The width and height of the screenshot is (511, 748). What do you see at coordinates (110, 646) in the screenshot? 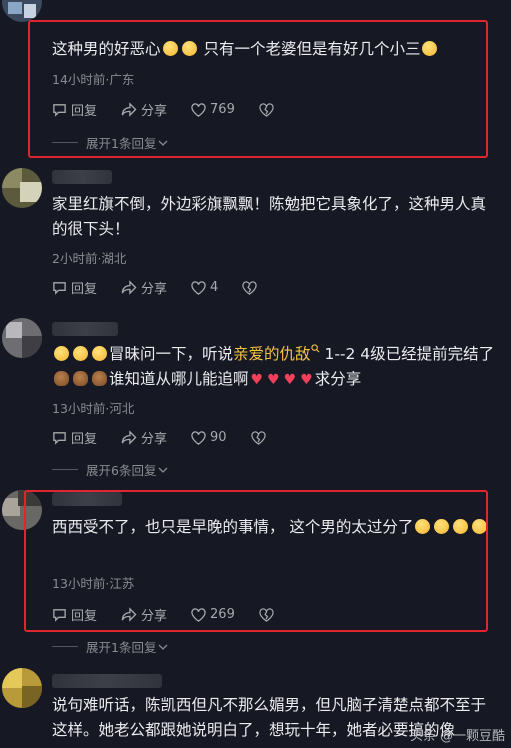
I see `expand-replies-button: 展开1条回复` at bounding box center [110, 646].